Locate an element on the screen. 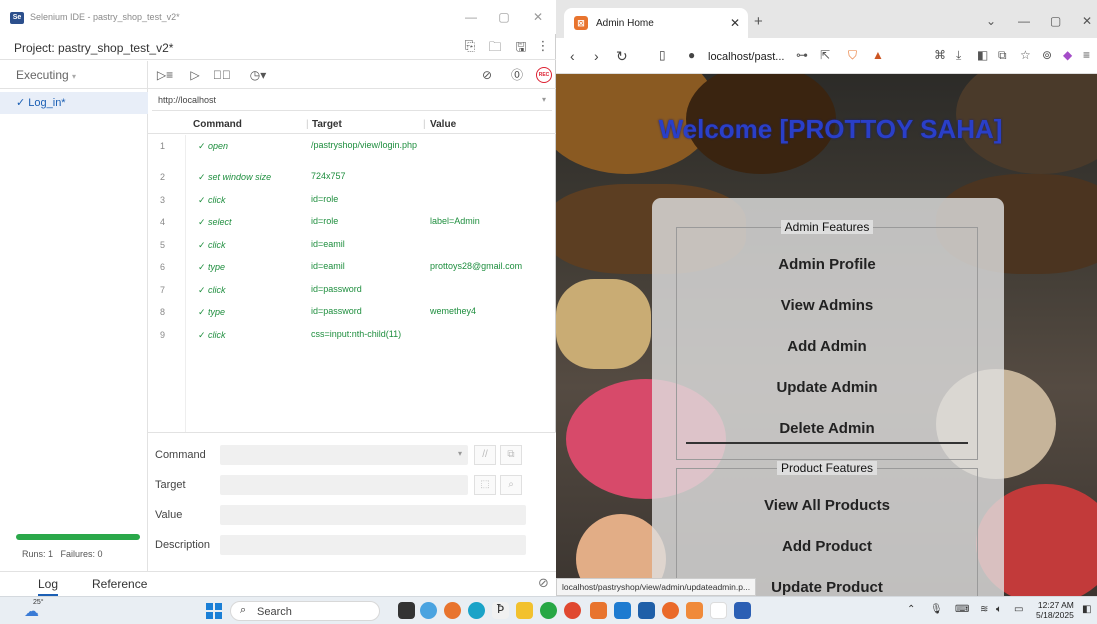  open-project-icon: 🗀 is located at coordinates (495, 47).